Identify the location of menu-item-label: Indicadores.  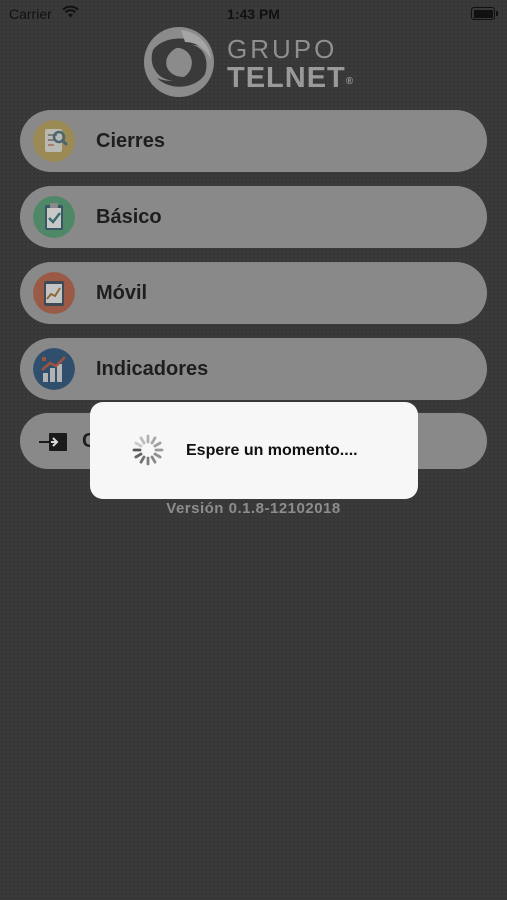
(152, 369).